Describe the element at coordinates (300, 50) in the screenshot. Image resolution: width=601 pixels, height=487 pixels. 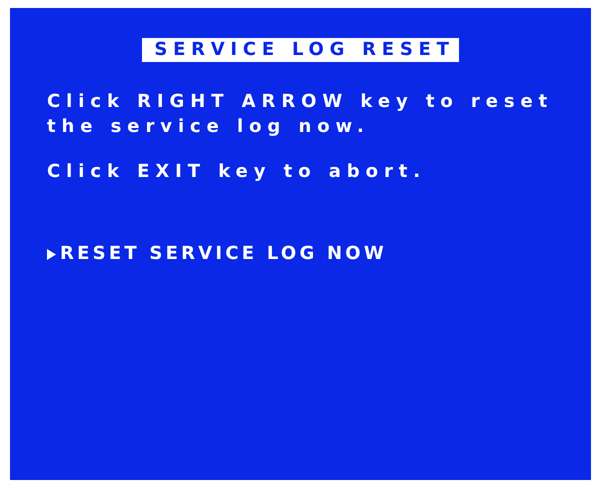
I see `screen-title: SERVICE LOG RESET` at that location.